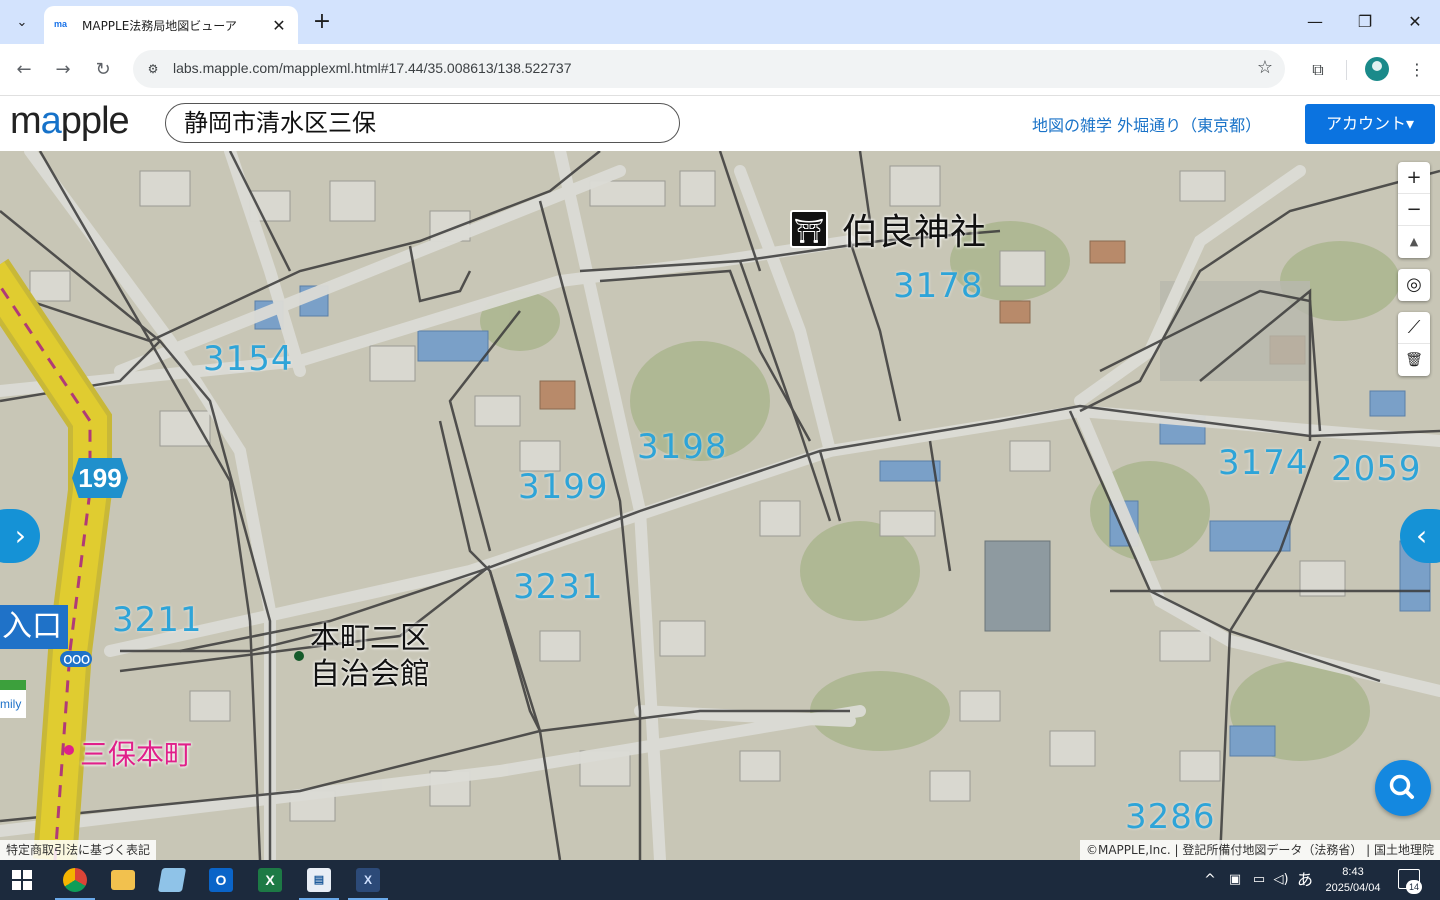 Image resolution: width=1440 pixels, height=900 pixels. Describe the element at coordinates (809, 229) in the screenshot. I see `shrine-torii-icon: ⛩` at that location.